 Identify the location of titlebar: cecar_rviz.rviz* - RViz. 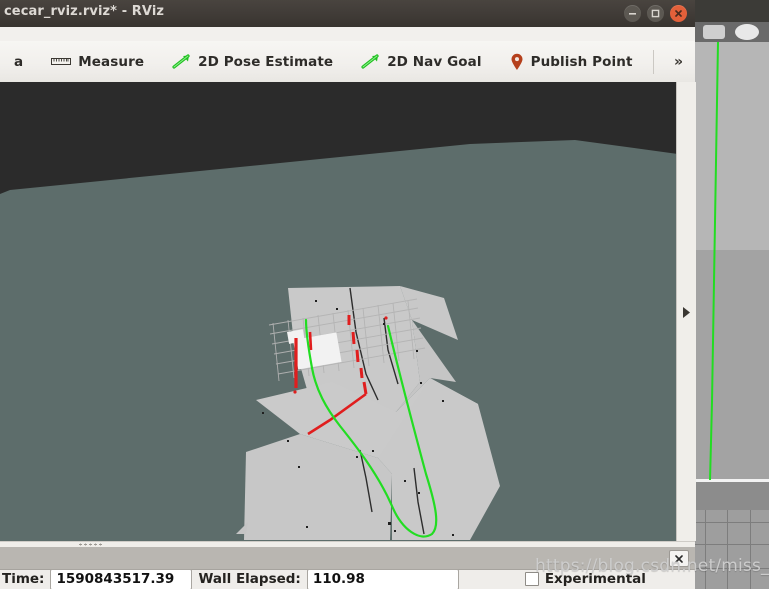
(347, 14).